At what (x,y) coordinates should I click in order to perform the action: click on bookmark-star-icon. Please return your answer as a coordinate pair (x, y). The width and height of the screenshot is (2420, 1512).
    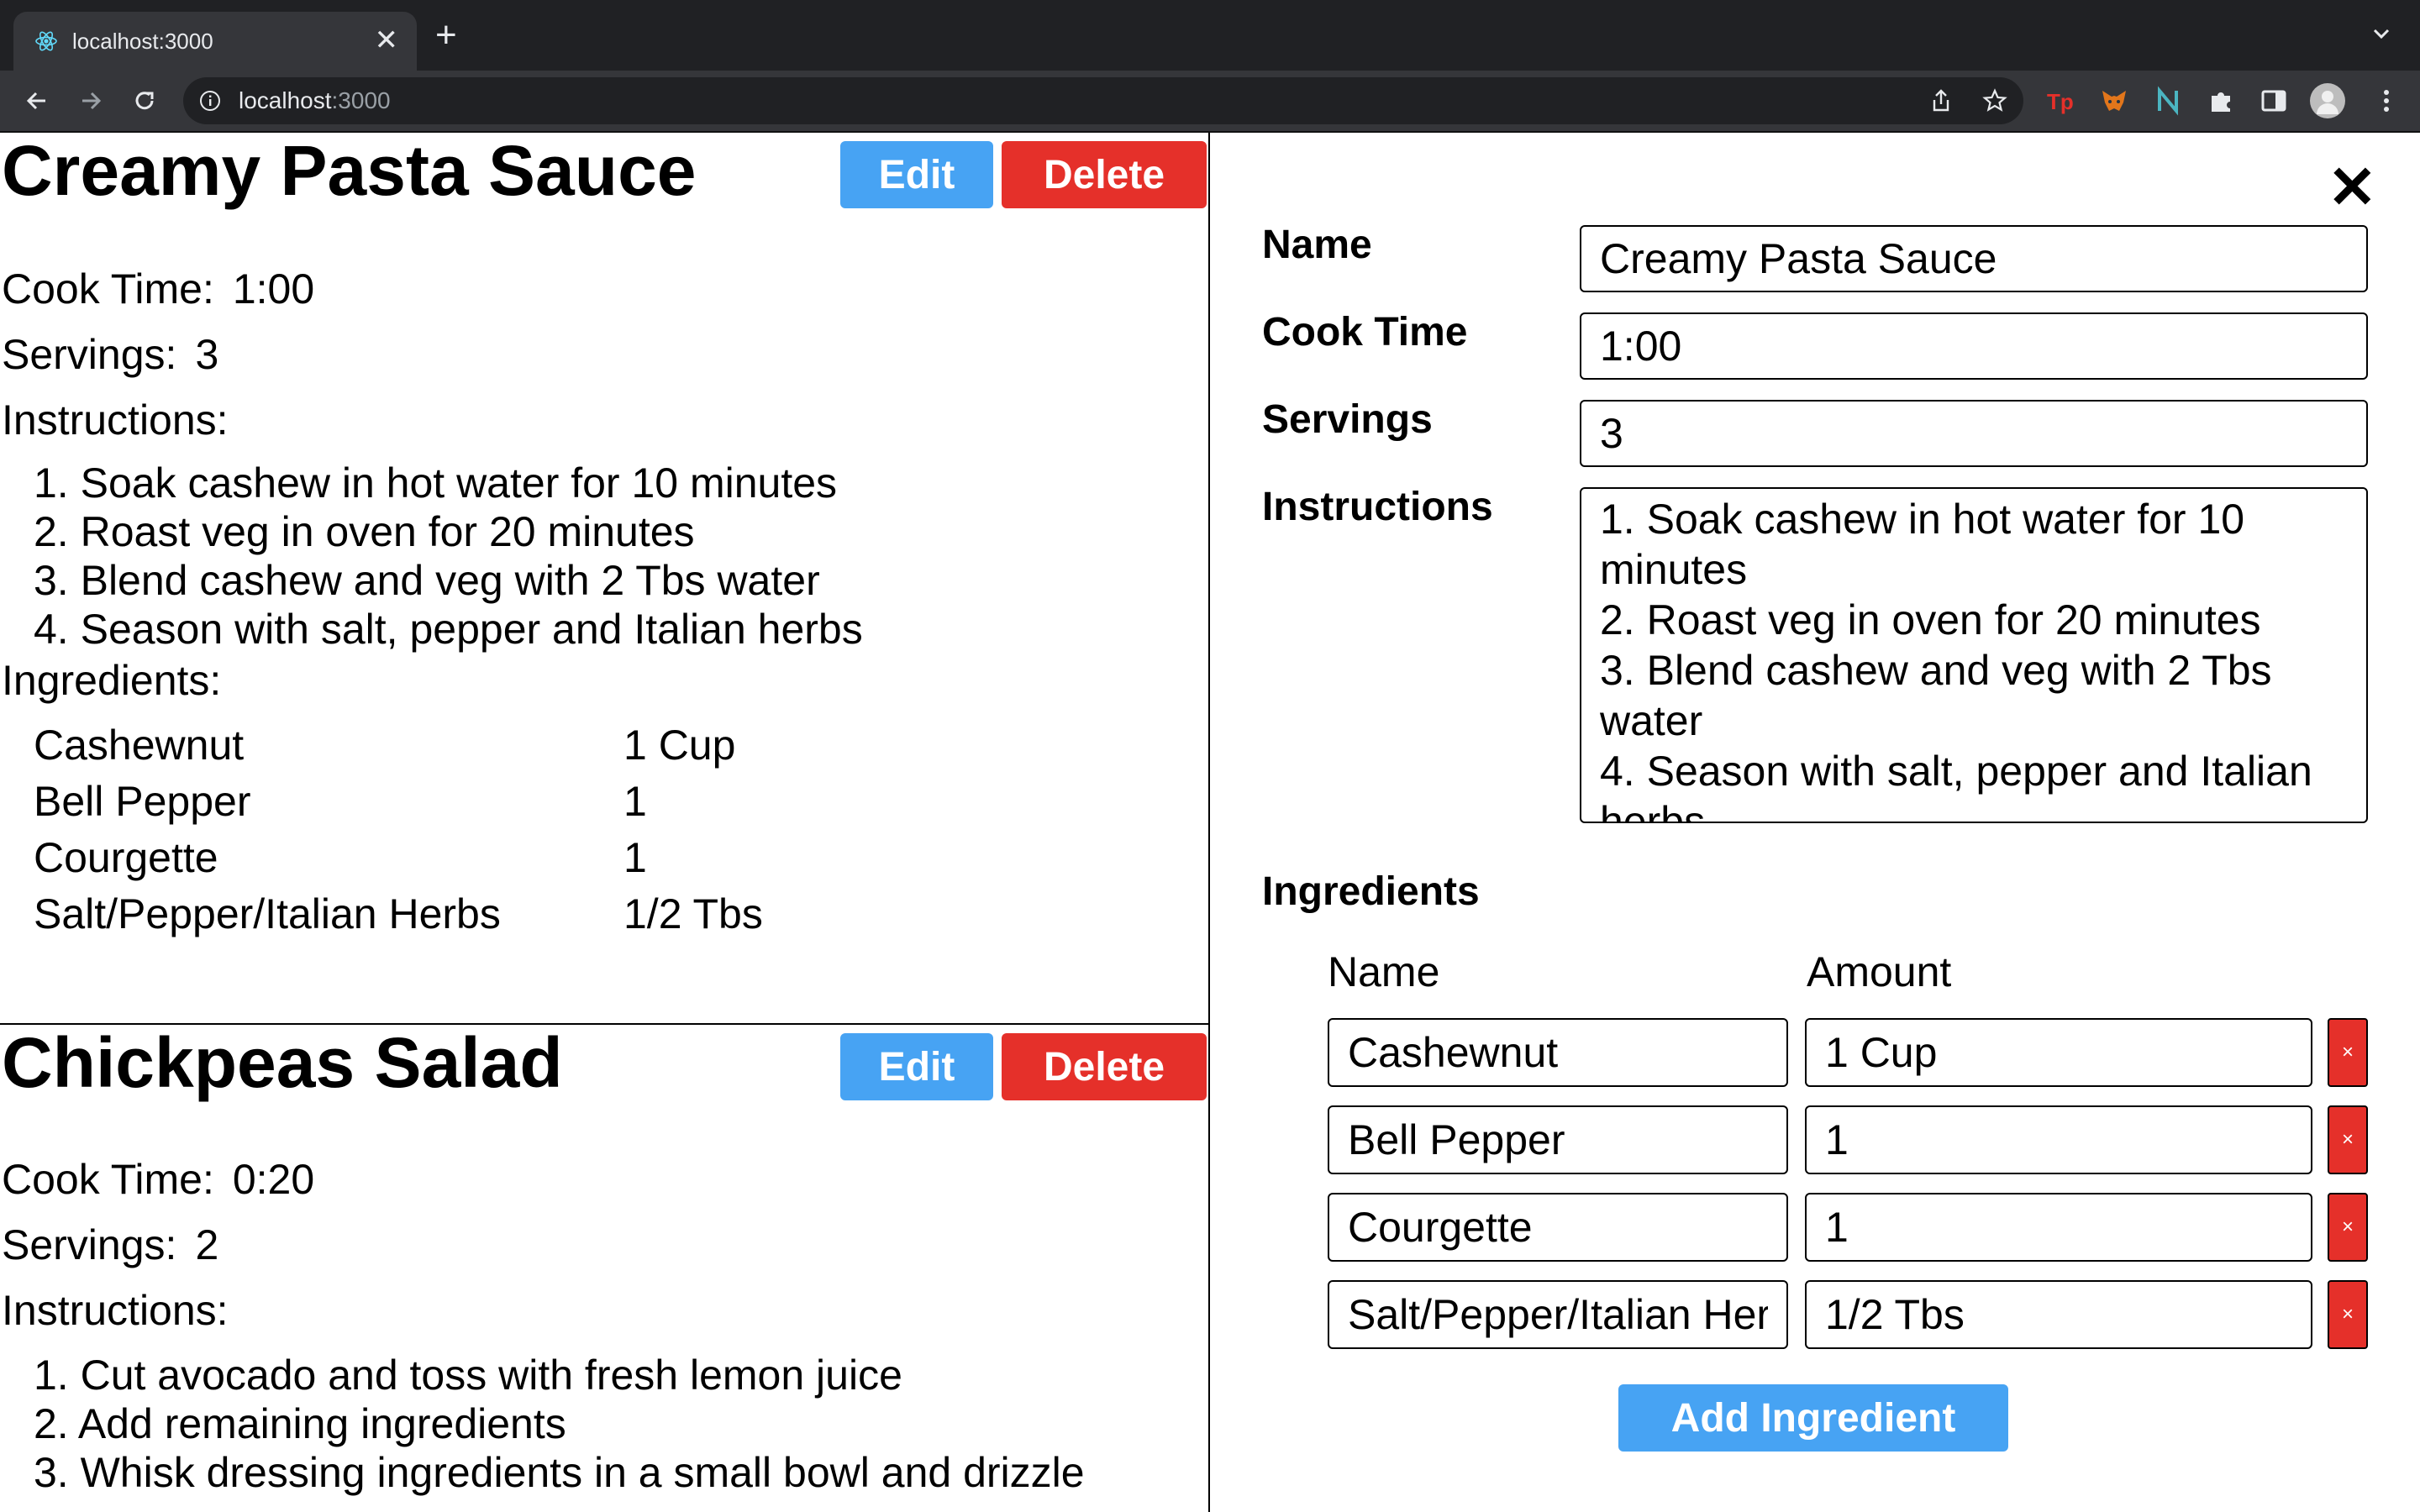
    Looking at the image, I should click on (1994, 100).